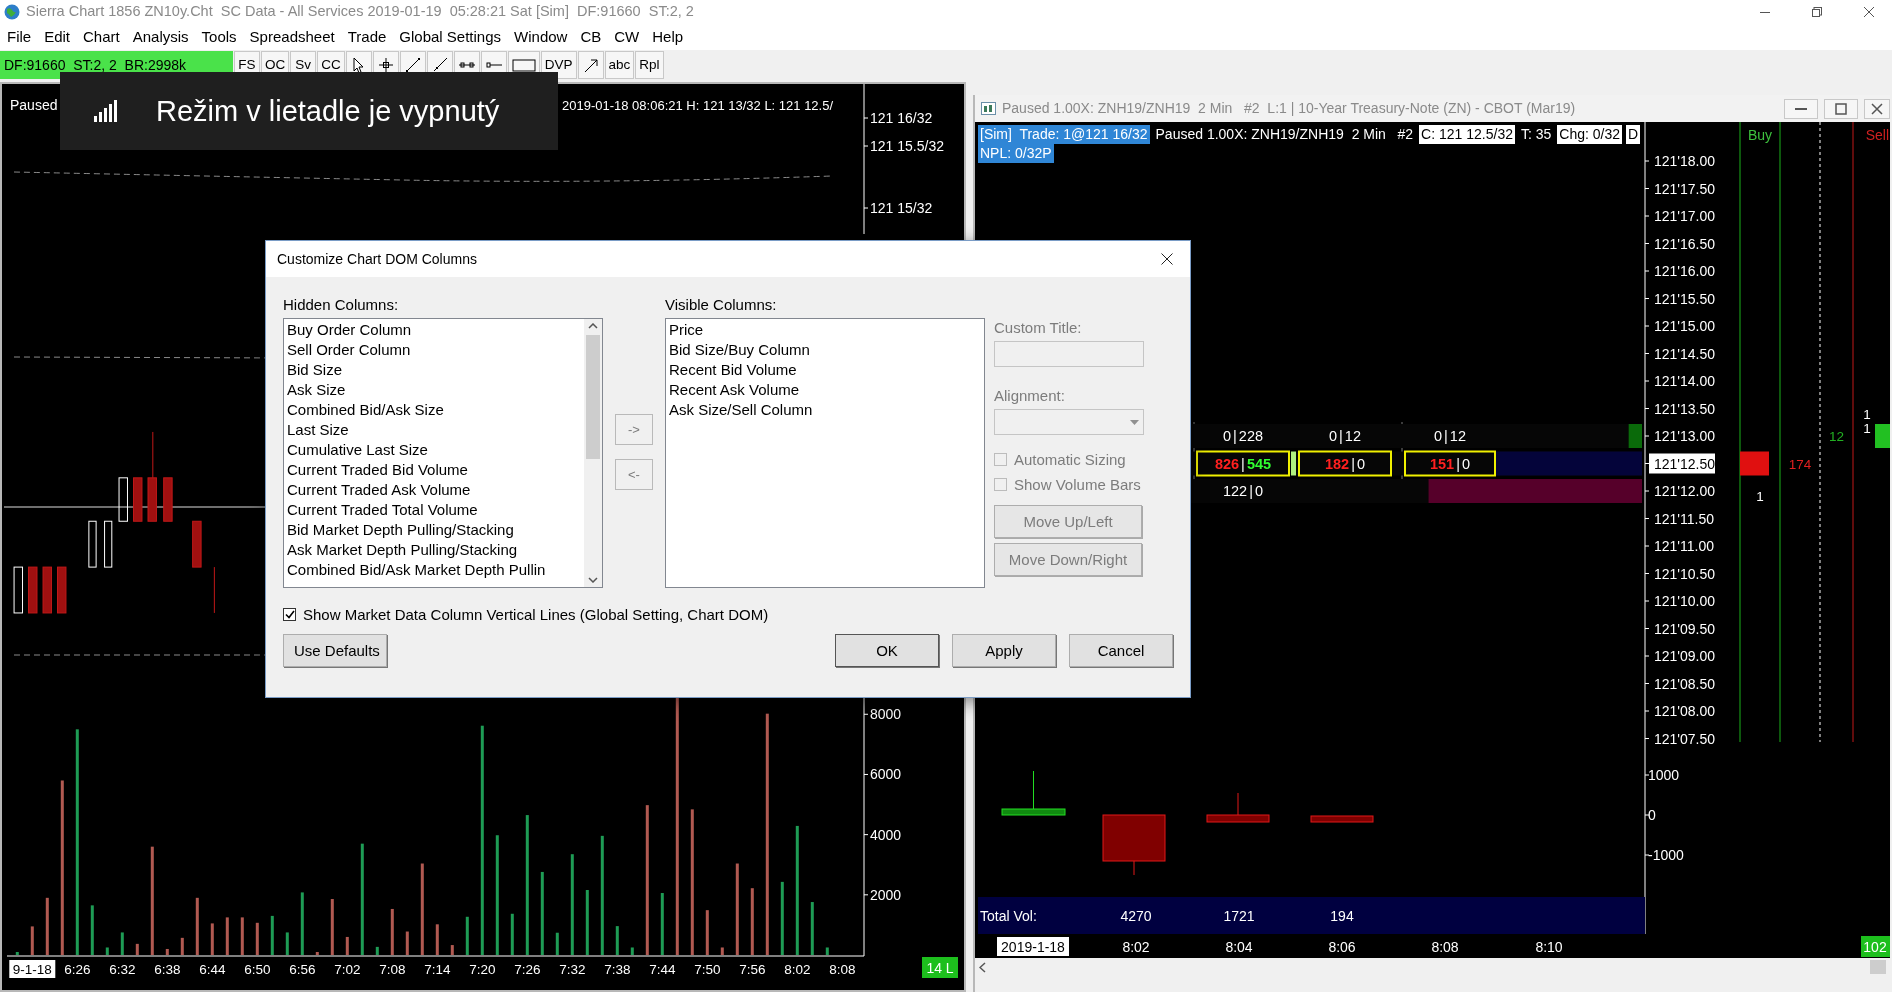  Describe the element at coordinates (335, 650) in the screenshot. I see `defaults-button: Use Defaults` at that location.